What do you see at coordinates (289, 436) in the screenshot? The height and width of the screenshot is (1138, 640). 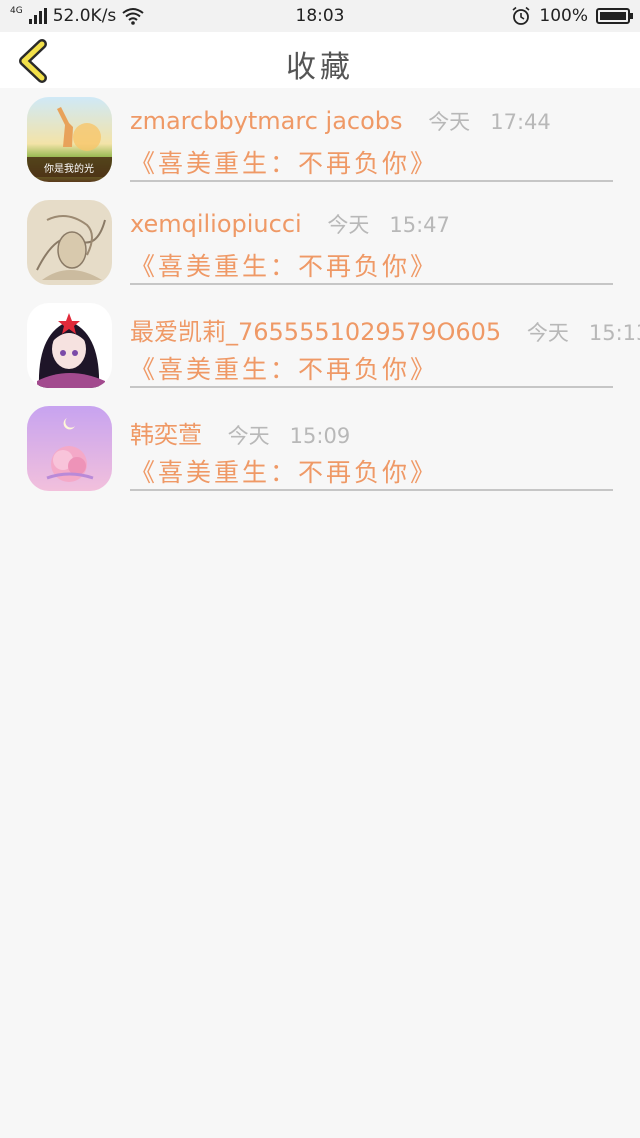 I see `timestamp: 今天 15:09` at bounding box center [289, 436].